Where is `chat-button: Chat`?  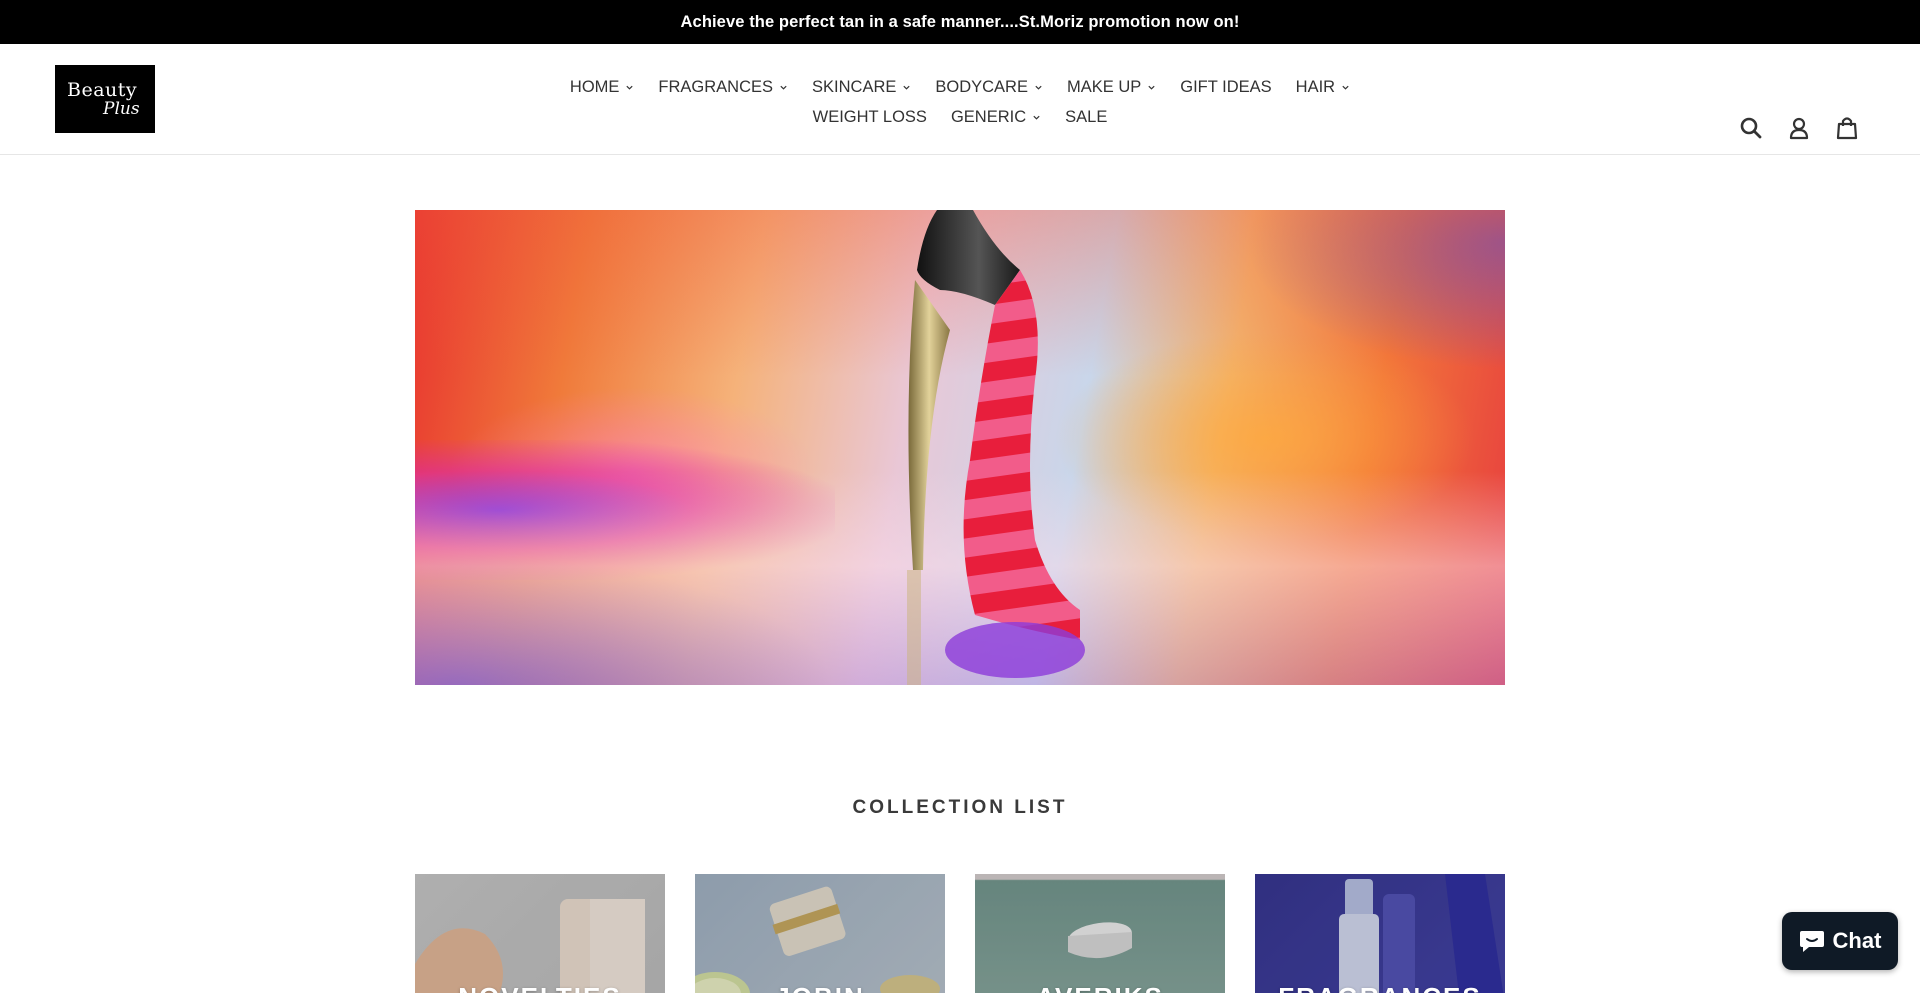 chat-button: Chat is located at coordinates (1840, 941).